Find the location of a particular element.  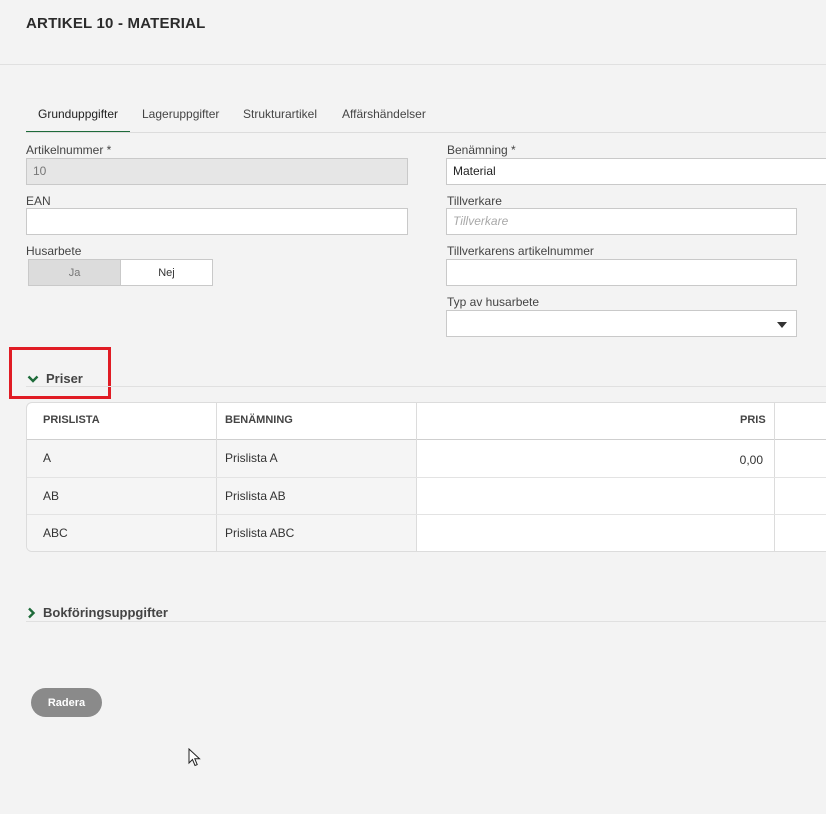

tab-grunduppgifter: Grunduppgifter is located at coordinates (78, 114).